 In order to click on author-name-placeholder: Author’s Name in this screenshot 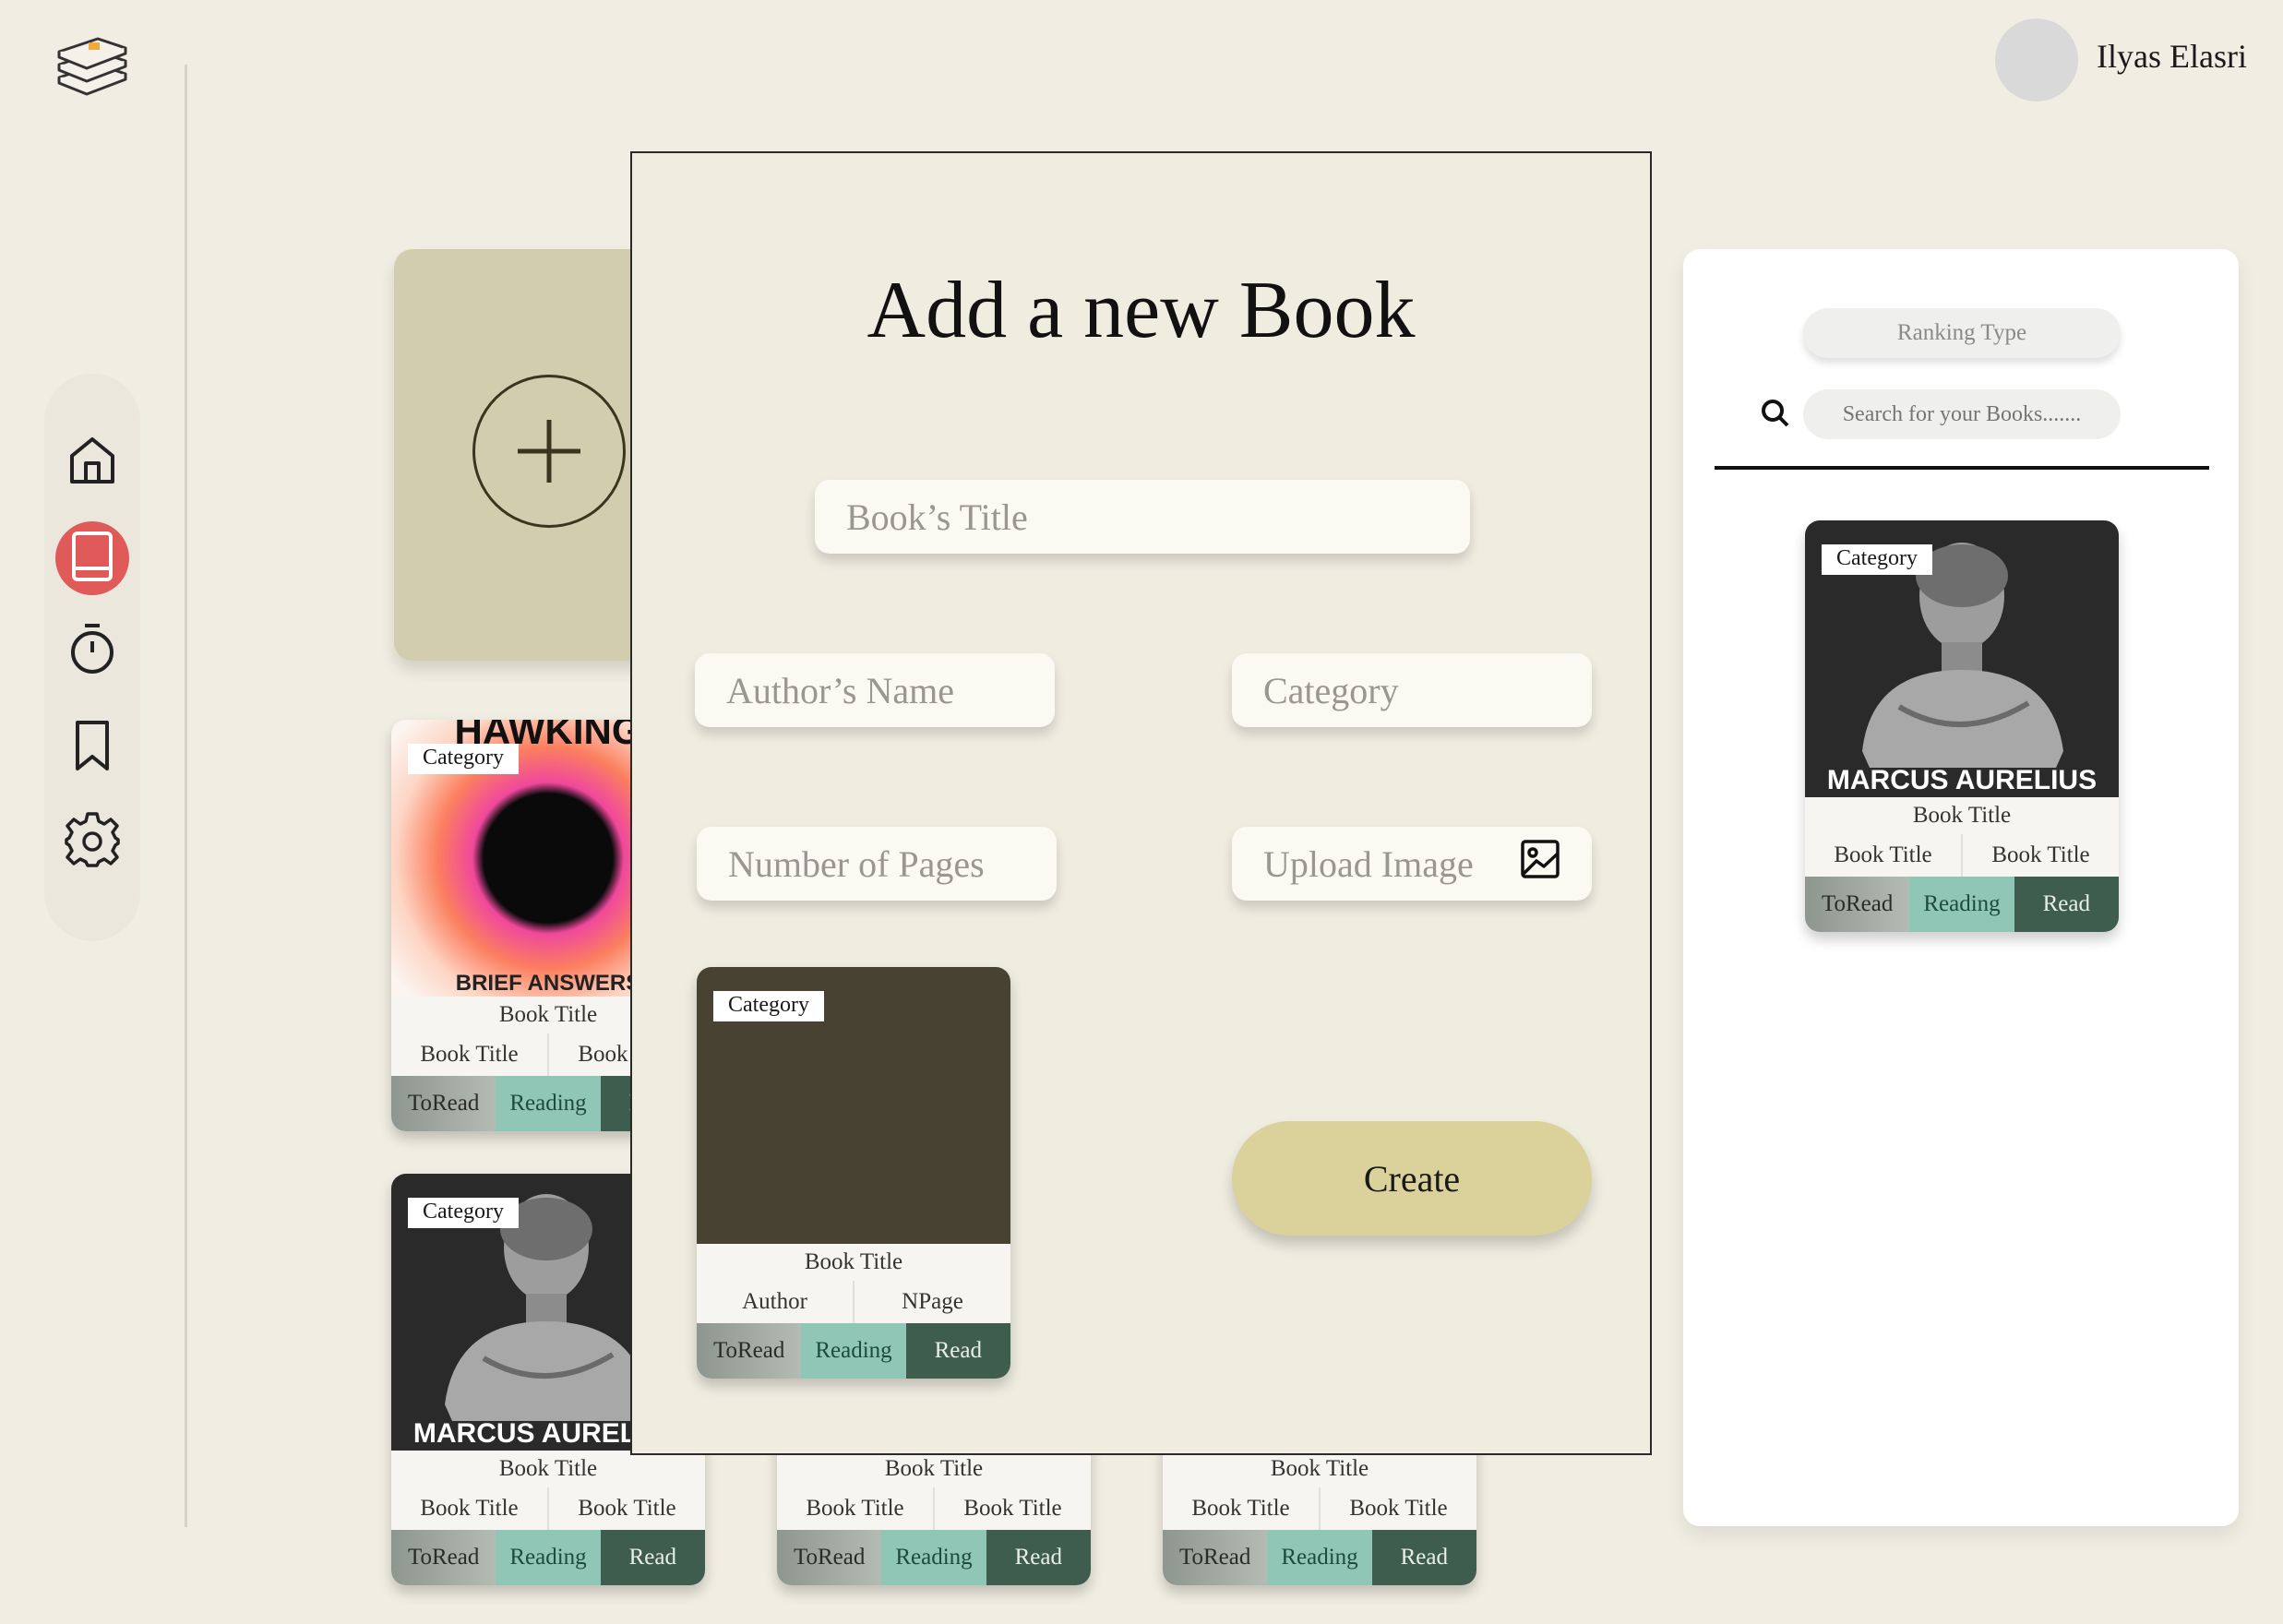, I will do `click(840, 690)`.